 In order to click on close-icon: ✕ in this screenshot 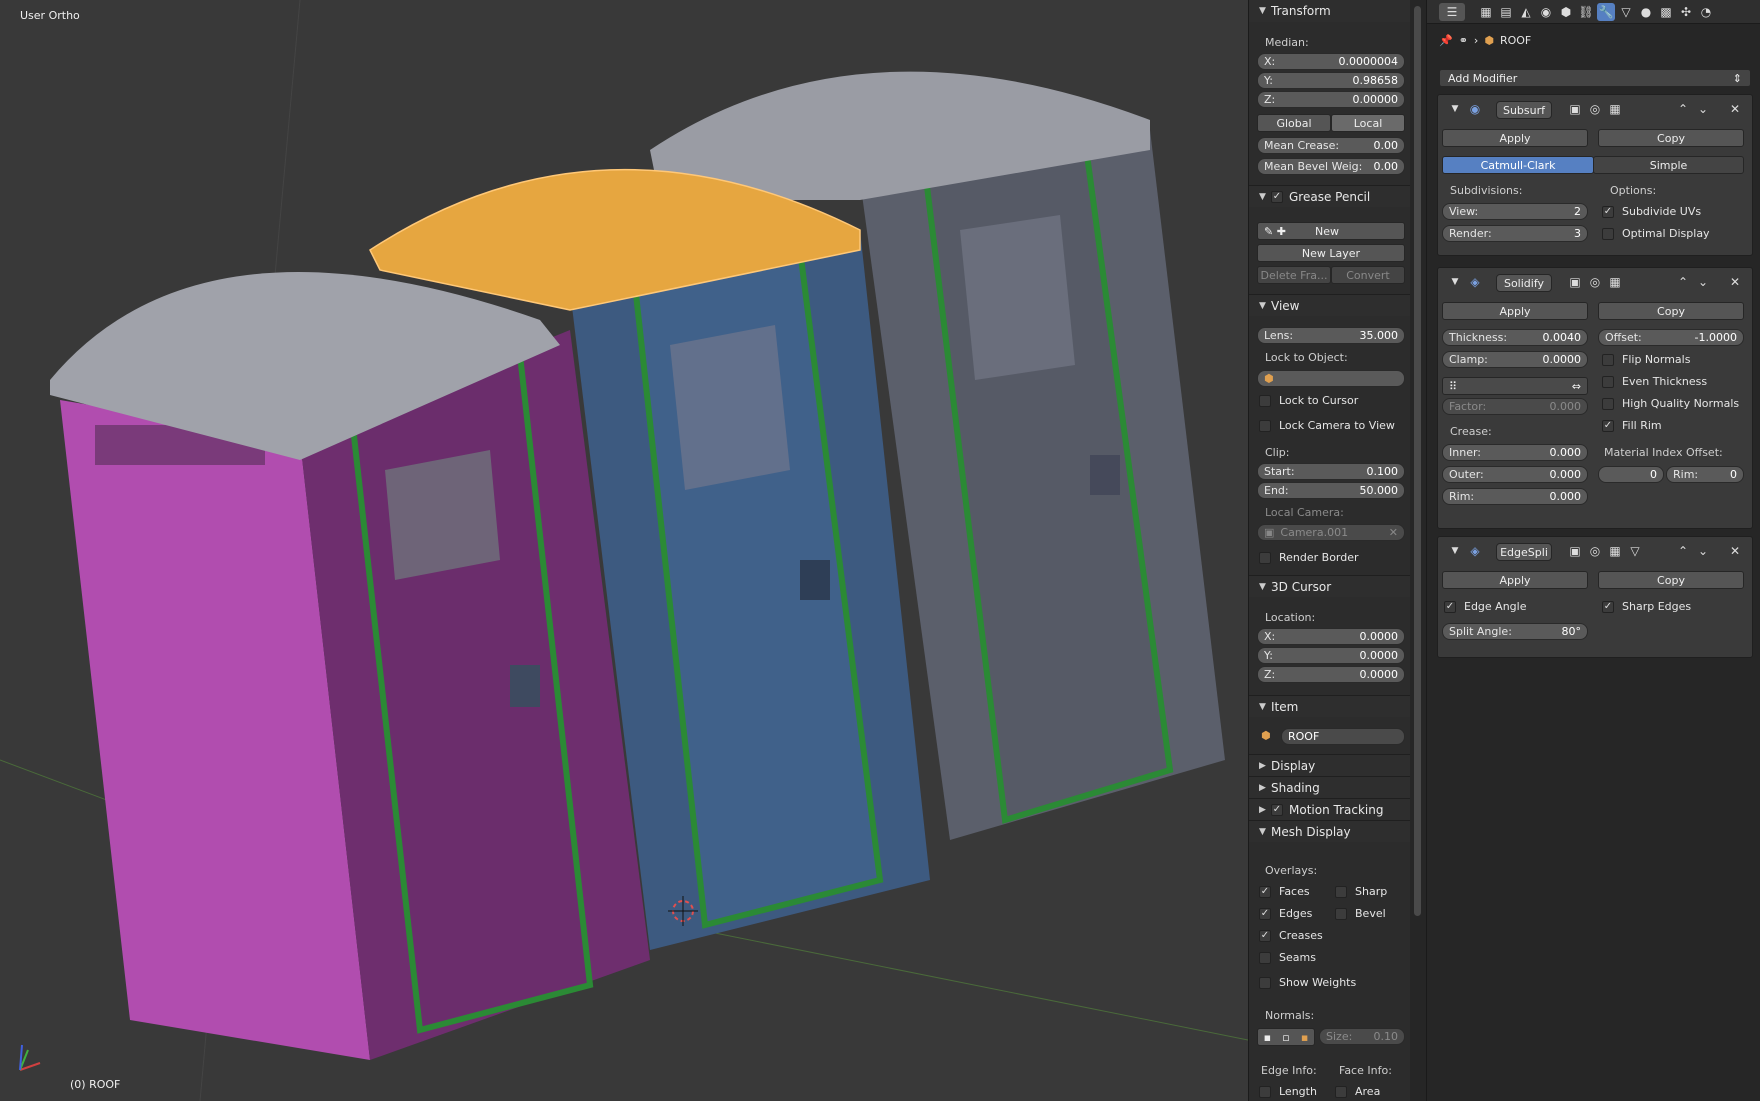, I will do `click(1393, 532)`.